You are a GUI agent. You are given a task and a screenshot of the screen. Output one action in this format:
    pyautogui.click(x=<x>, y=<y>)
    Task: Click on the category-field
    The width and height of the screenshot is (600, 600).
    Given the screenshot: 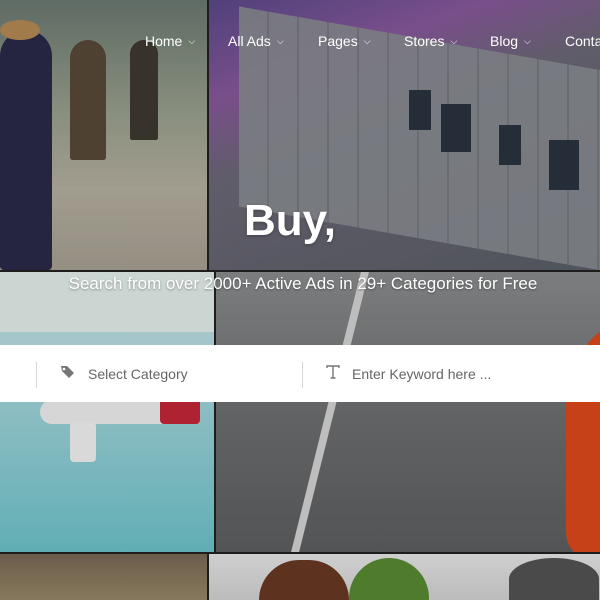 What is the action you would take?
    pyautogui.click(x=203, y=373)
    